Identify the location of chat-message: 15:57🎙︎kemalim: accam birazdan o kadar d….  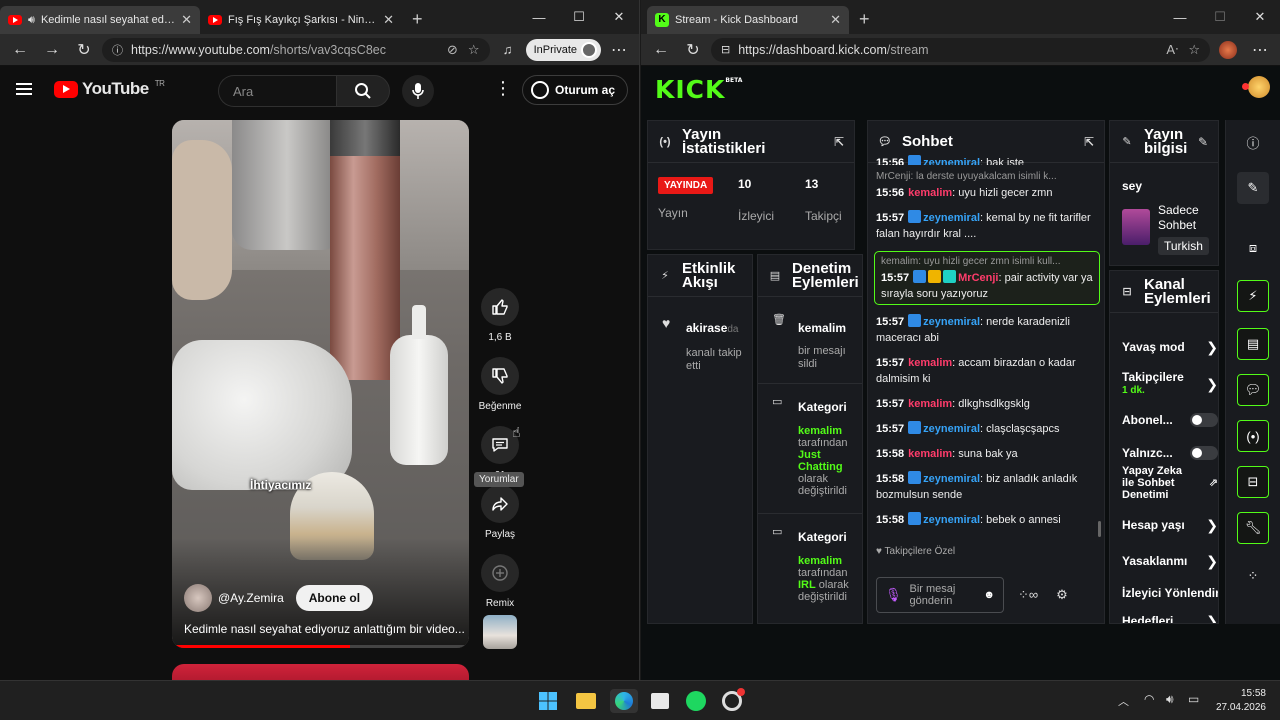
(987, 371).